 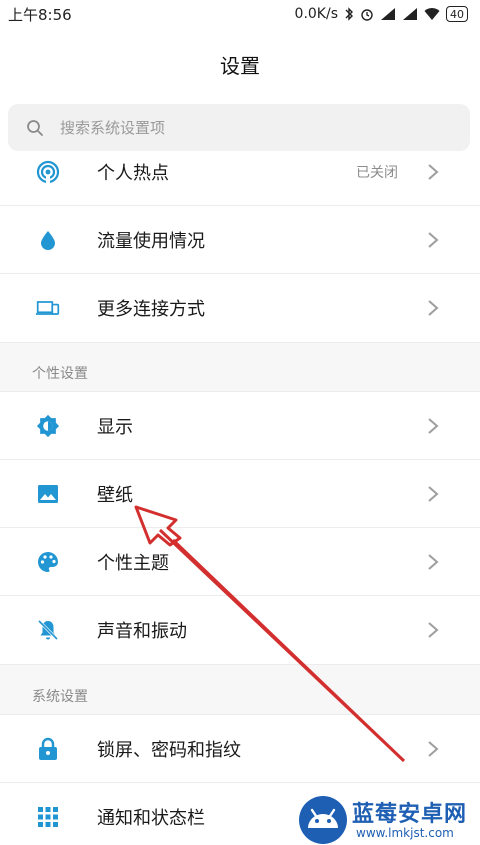 I want to click on watermark: 蓝莓安卓网 www.lmkjst.com, so click(x=385, y=817).